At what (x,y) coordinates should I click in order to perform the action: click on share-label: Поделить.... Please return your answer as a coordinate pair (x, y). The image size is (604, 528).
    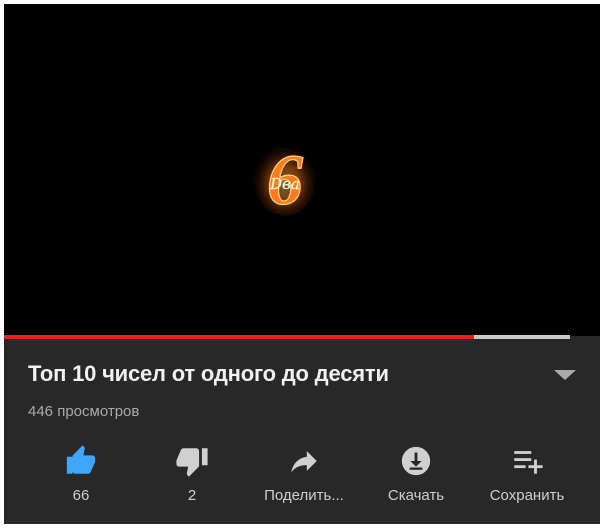
    Looking at the image, I should click on (304, 495).